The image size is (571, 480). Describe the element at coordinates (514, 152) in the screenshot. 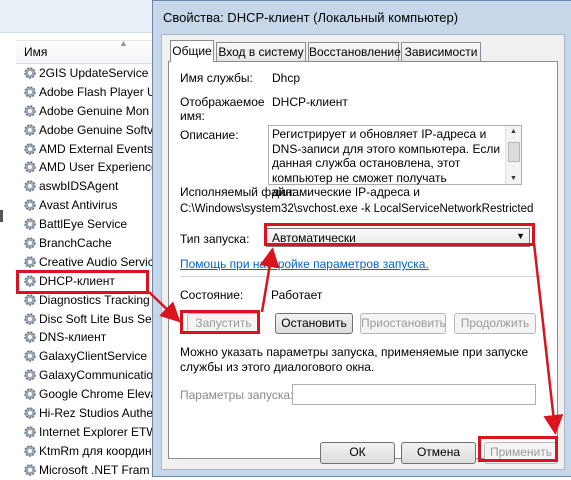

I see `scroll-thumb` at that location.